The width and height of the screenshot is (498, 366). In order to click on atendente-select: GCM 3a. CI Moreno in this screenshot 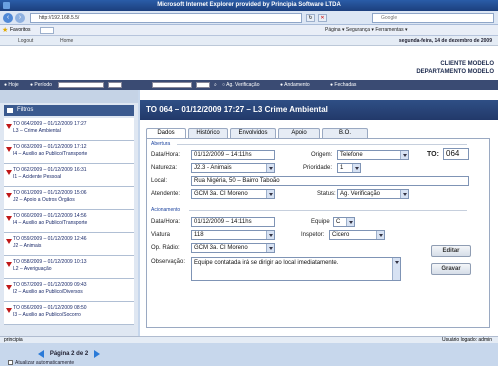, I will do `click(233, 194)`.